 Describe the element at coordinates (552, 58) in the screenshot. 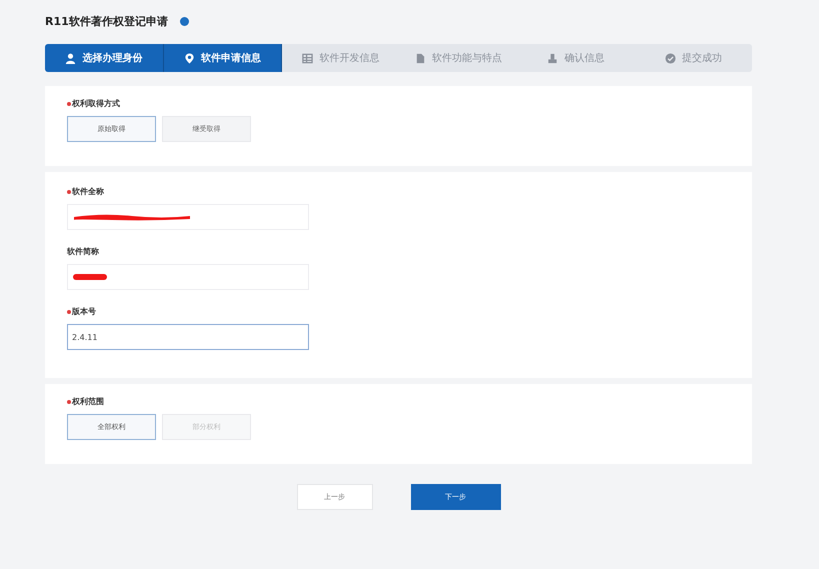

I see `stamp-icon` at that location.